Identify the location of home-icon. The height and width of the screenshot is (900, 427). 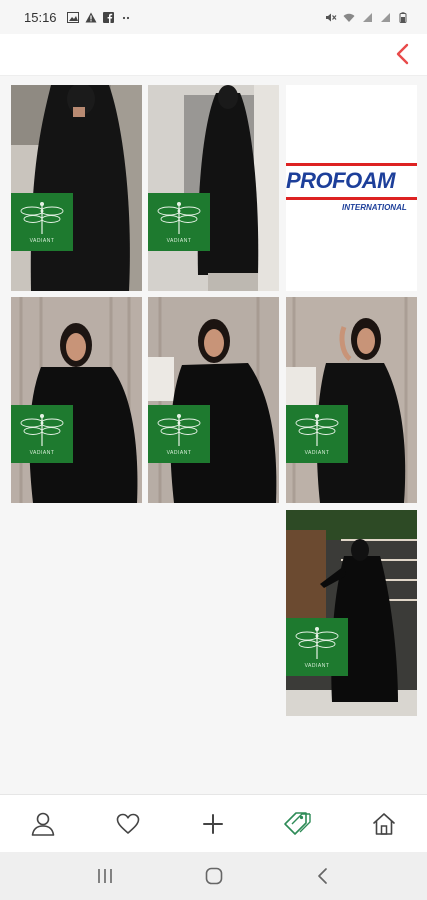
(384, 823).